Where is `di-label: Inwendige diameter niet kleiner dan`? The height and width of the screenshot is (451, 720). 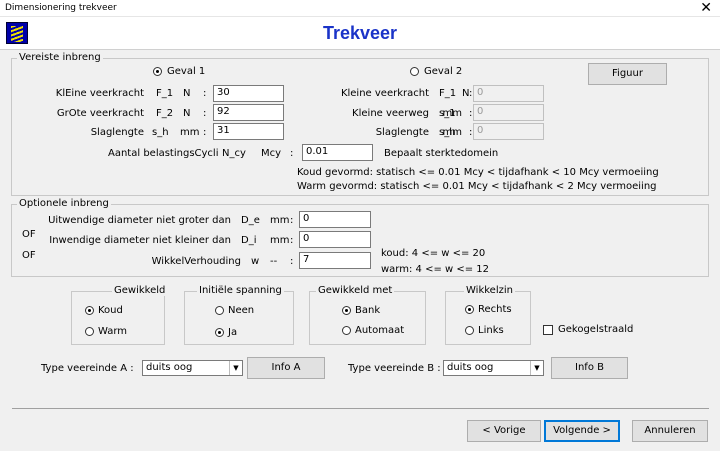 di-label: Inwendige diameter niet kleiner dan is located at coordinates (140, 240).